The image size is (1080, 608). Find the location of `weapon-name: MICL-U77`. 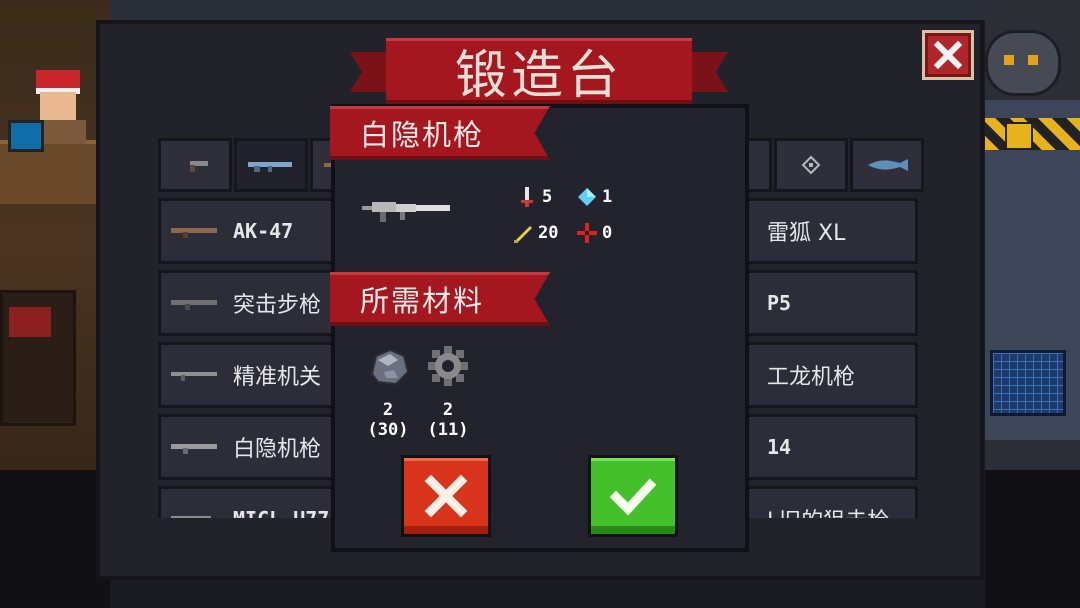

weapon-name: MICL-U77 is located at coordinates (281, 512).